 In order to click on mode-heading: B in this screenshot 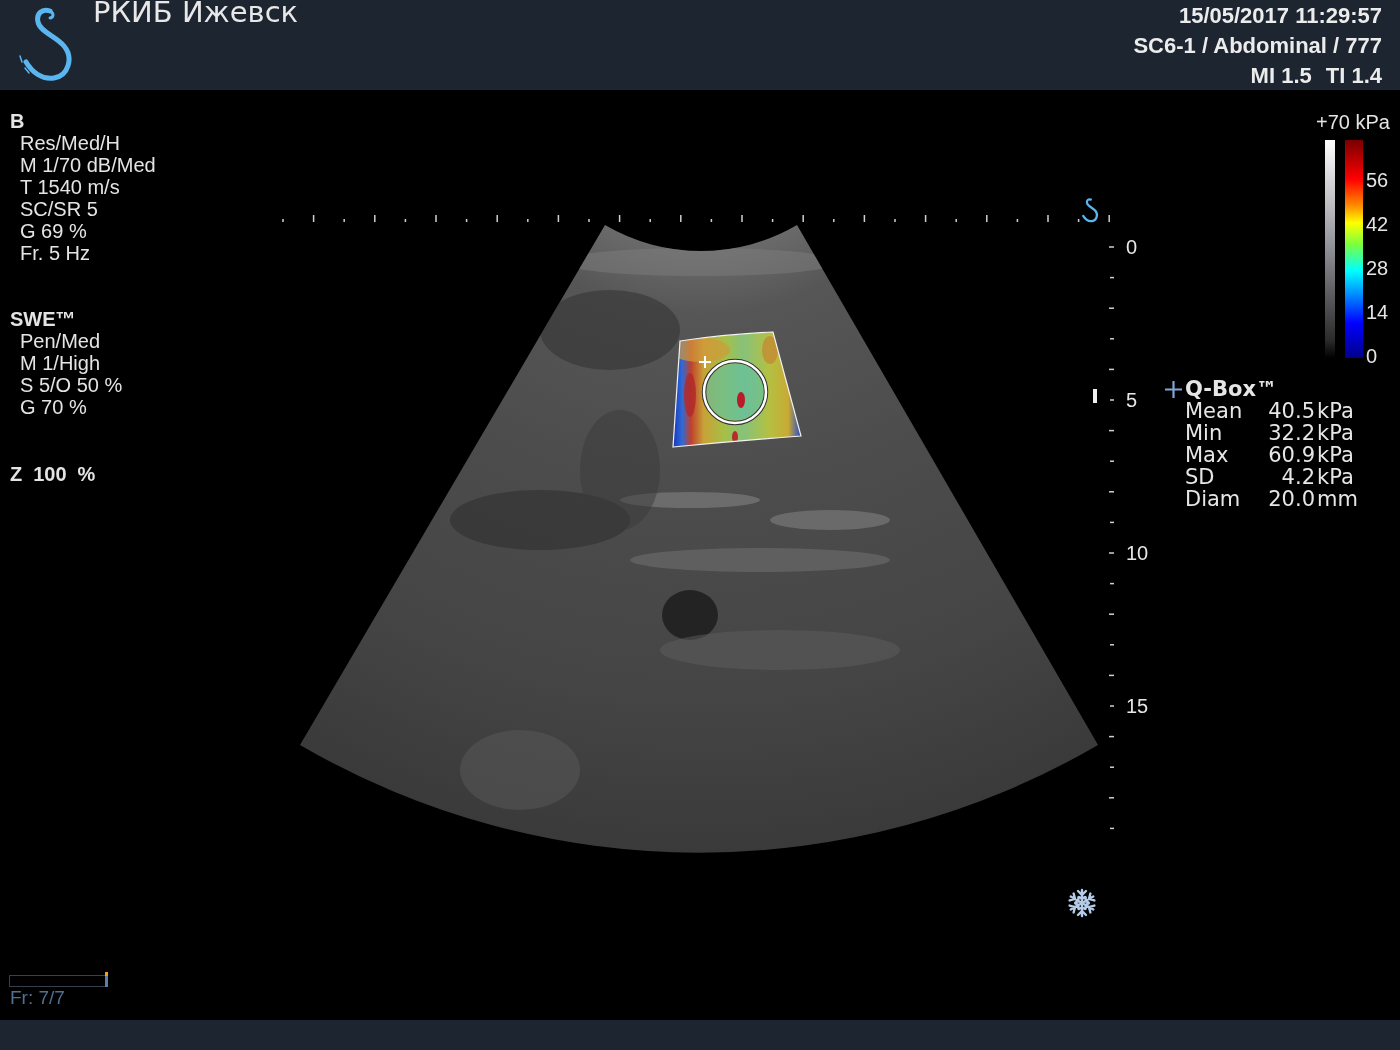, I will do `click(18, 121)`.